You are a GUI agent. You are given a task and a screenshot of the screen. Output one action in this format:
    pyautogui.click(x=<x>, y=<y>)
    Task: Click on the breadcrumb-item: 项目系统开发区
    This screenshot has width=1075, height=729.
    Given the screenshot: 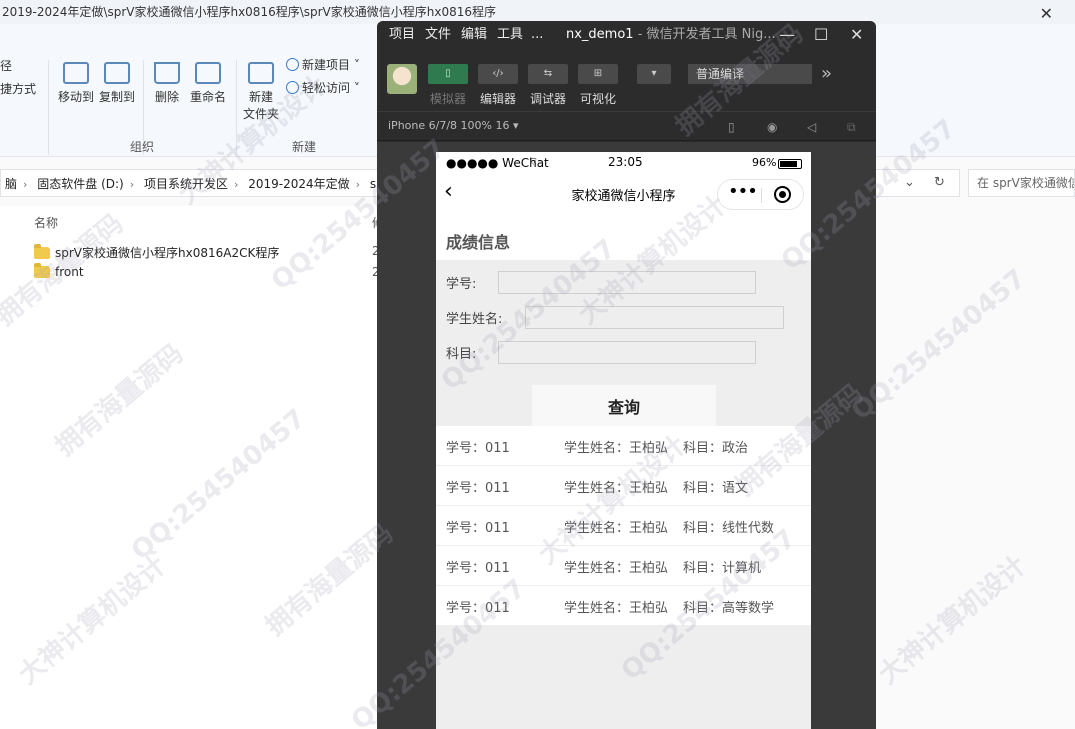 What is the action you would take?
    pyautogui.click(x=186, y=183)
    